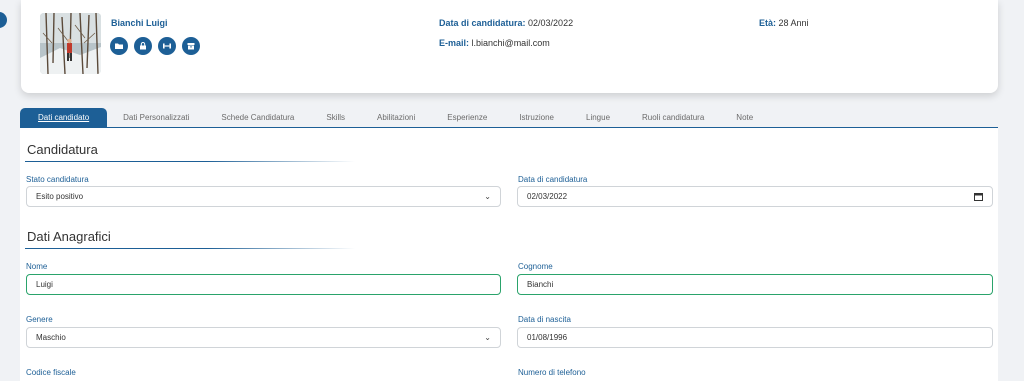  I want to click on tab-label: Note, so click(745, 117).